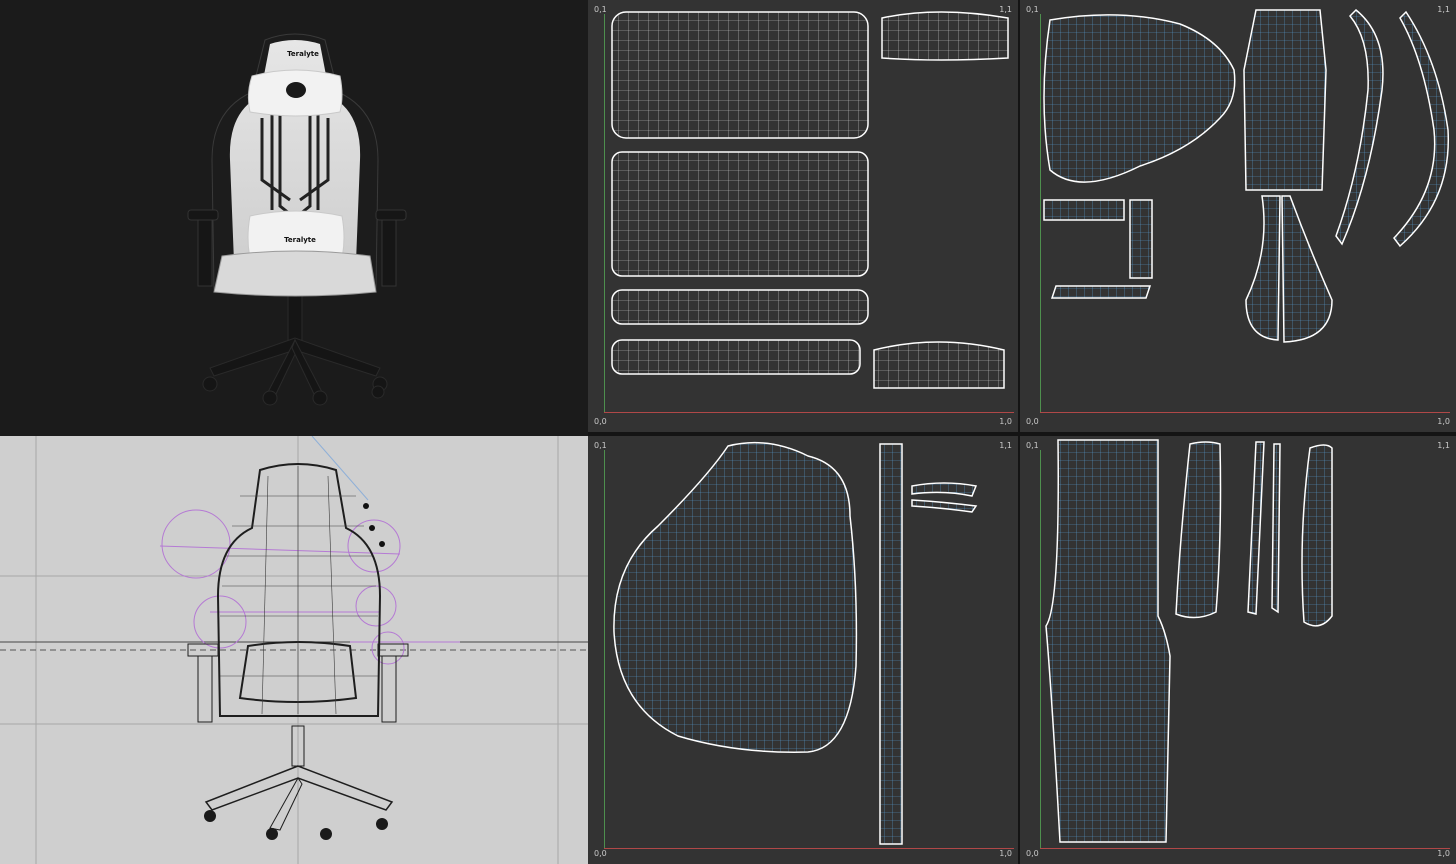 The height and width of the screenshot is (864, 1456). Describe the element at coordinates (303, 54) in the screenshot. I see `brand-logo-headrest: Teralyte` at that location.